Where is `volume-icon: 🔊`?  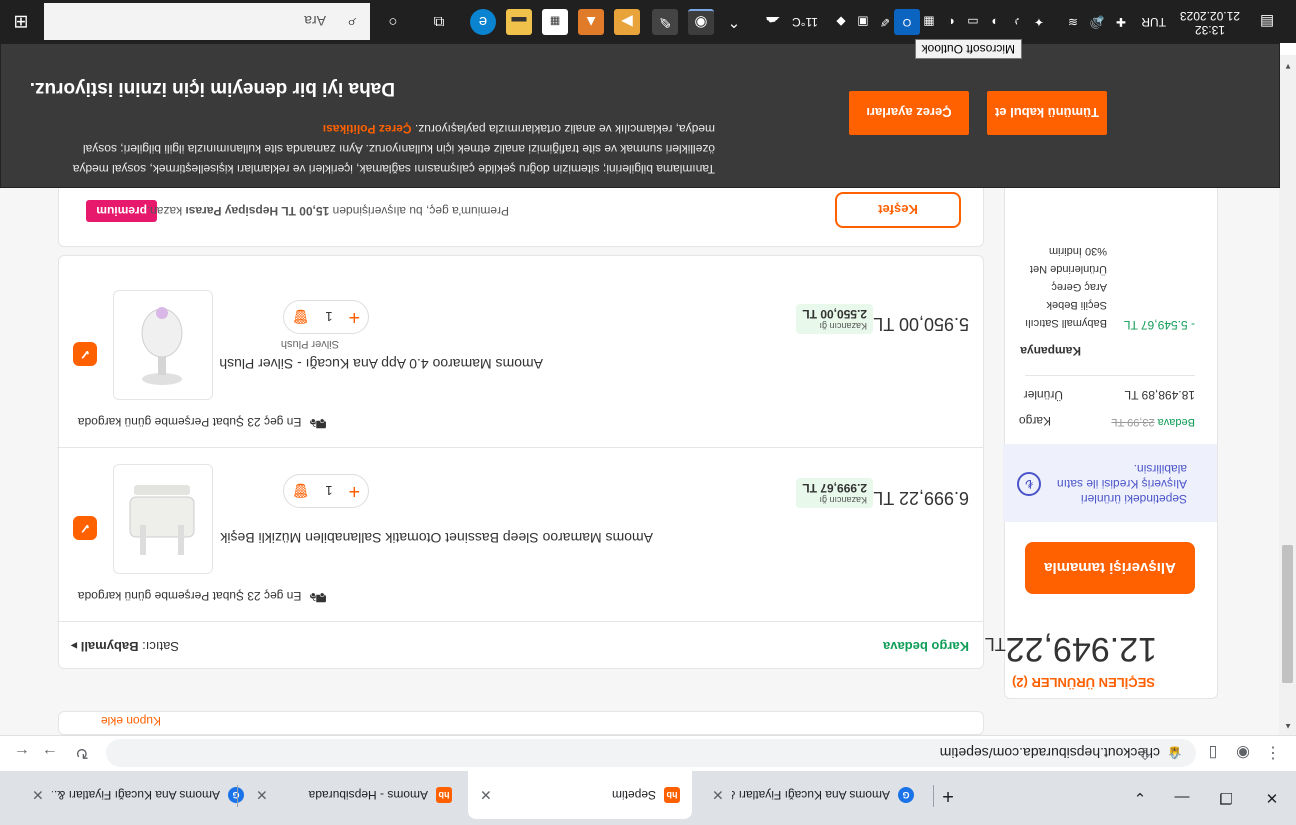
volume-icon: 🔊 is located at coordinates (1097, 22).